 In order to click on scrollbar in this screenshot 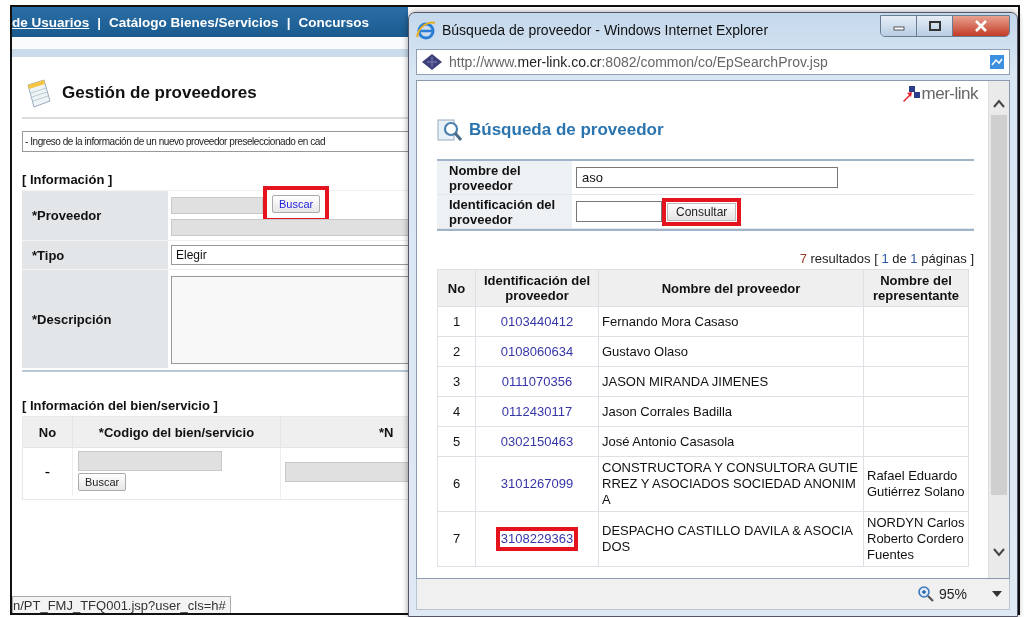, I will do `click(998, 329)`.